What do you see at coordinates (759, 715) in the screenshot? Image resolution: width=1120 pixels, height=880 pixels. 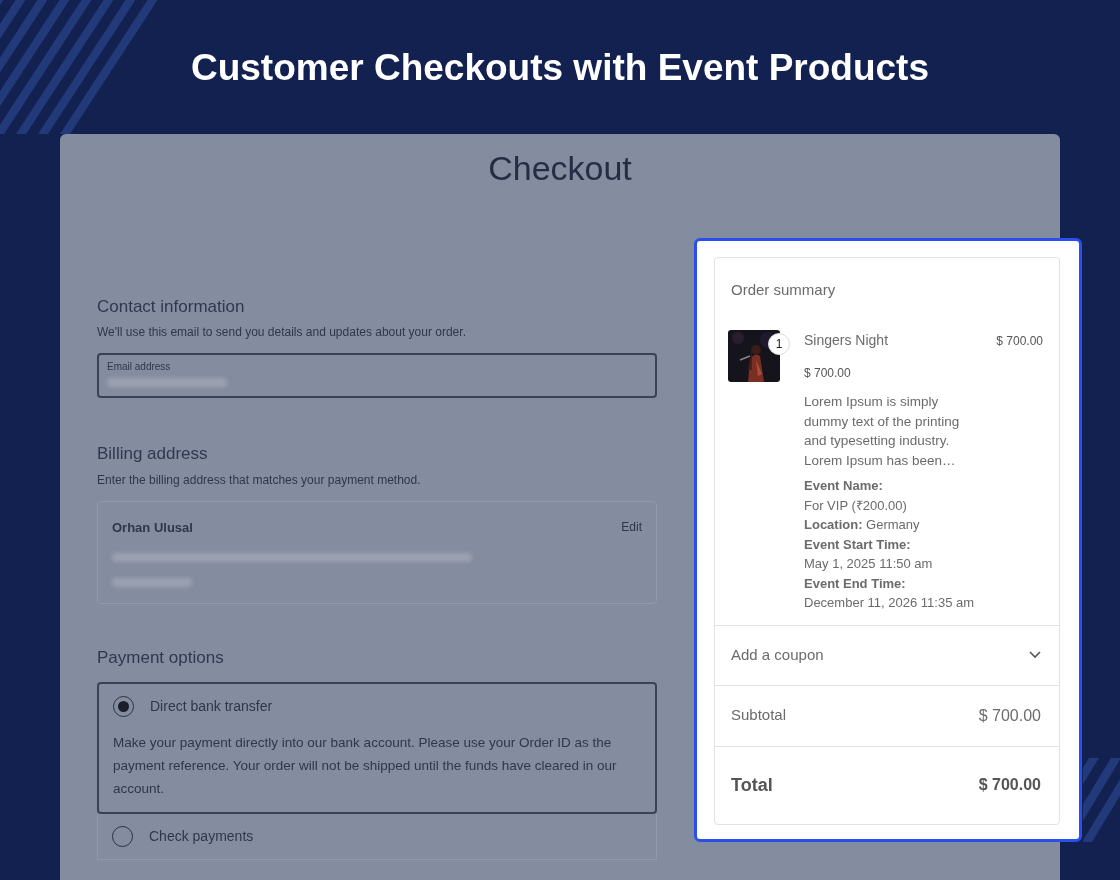 I see `subtotal-label: Subtotal` at bounding box center [759, 715].